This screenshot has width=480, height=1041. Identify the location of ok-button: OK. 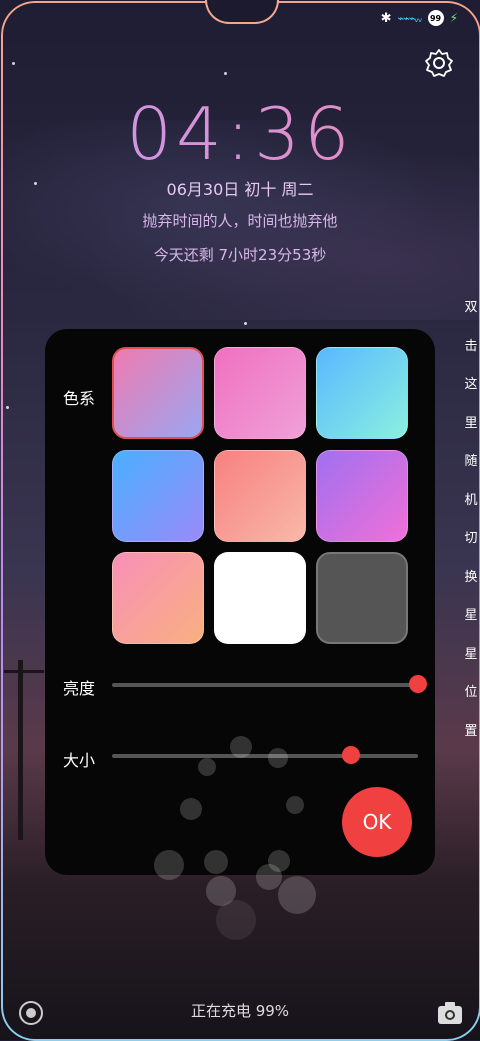
(377, 822).